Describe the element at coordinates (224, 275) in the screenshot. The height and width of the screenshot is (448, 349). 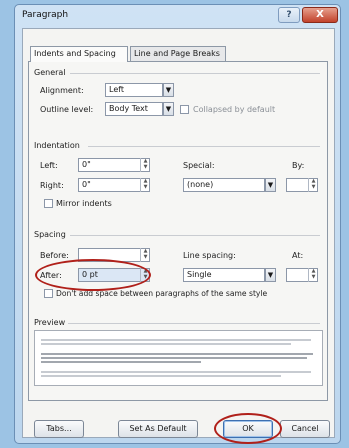
I see `line-spacing-select: Single` at that location.